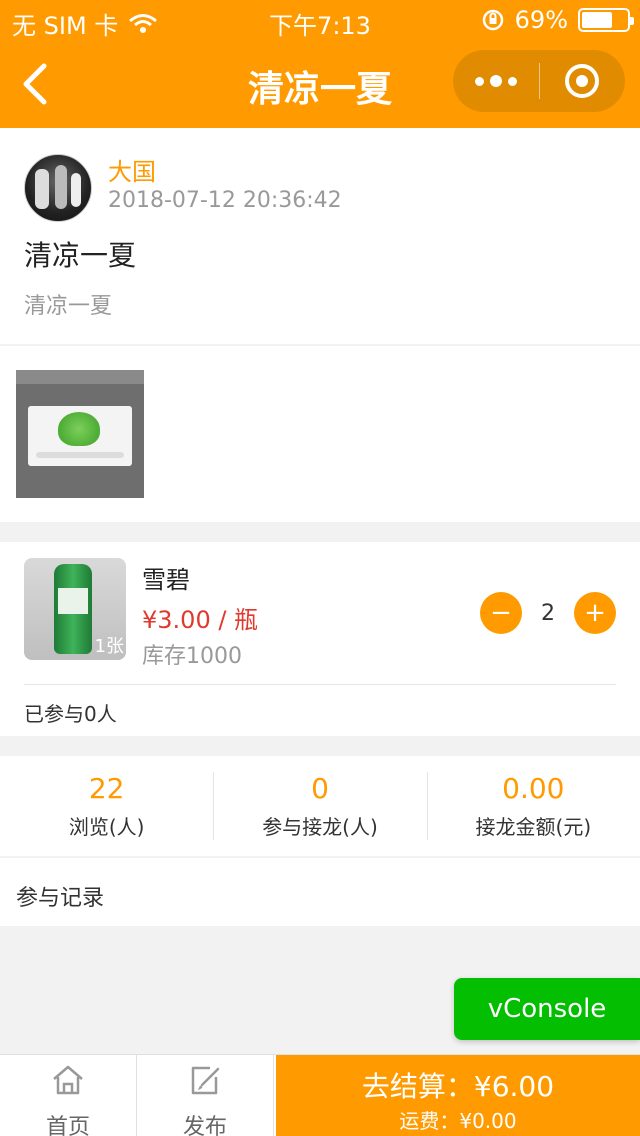  I want to click on edit-icon, so click(205, 1080).